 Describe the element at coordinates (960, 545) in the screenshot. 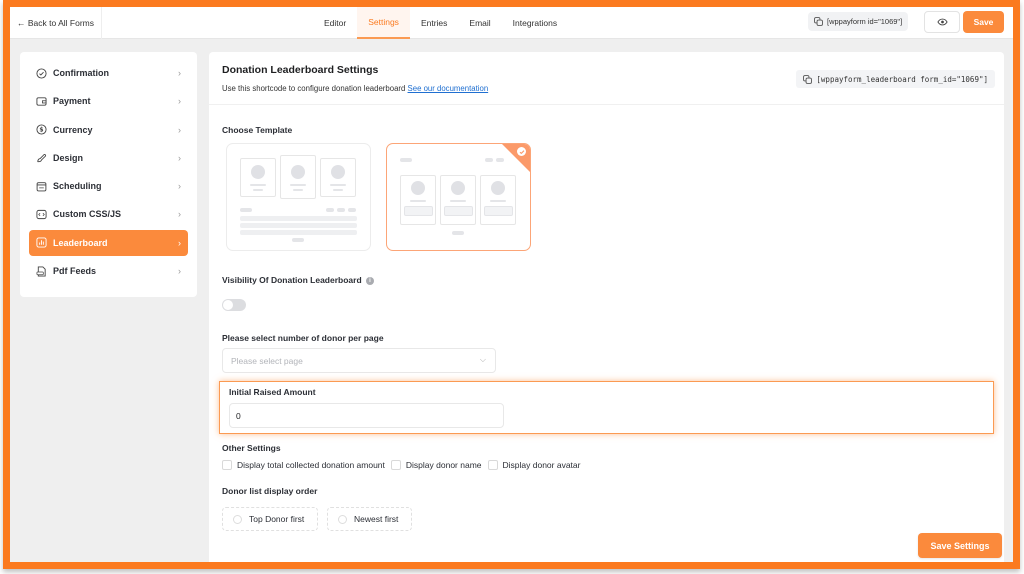

I see `save-settings-button: Save Settings` at that location.